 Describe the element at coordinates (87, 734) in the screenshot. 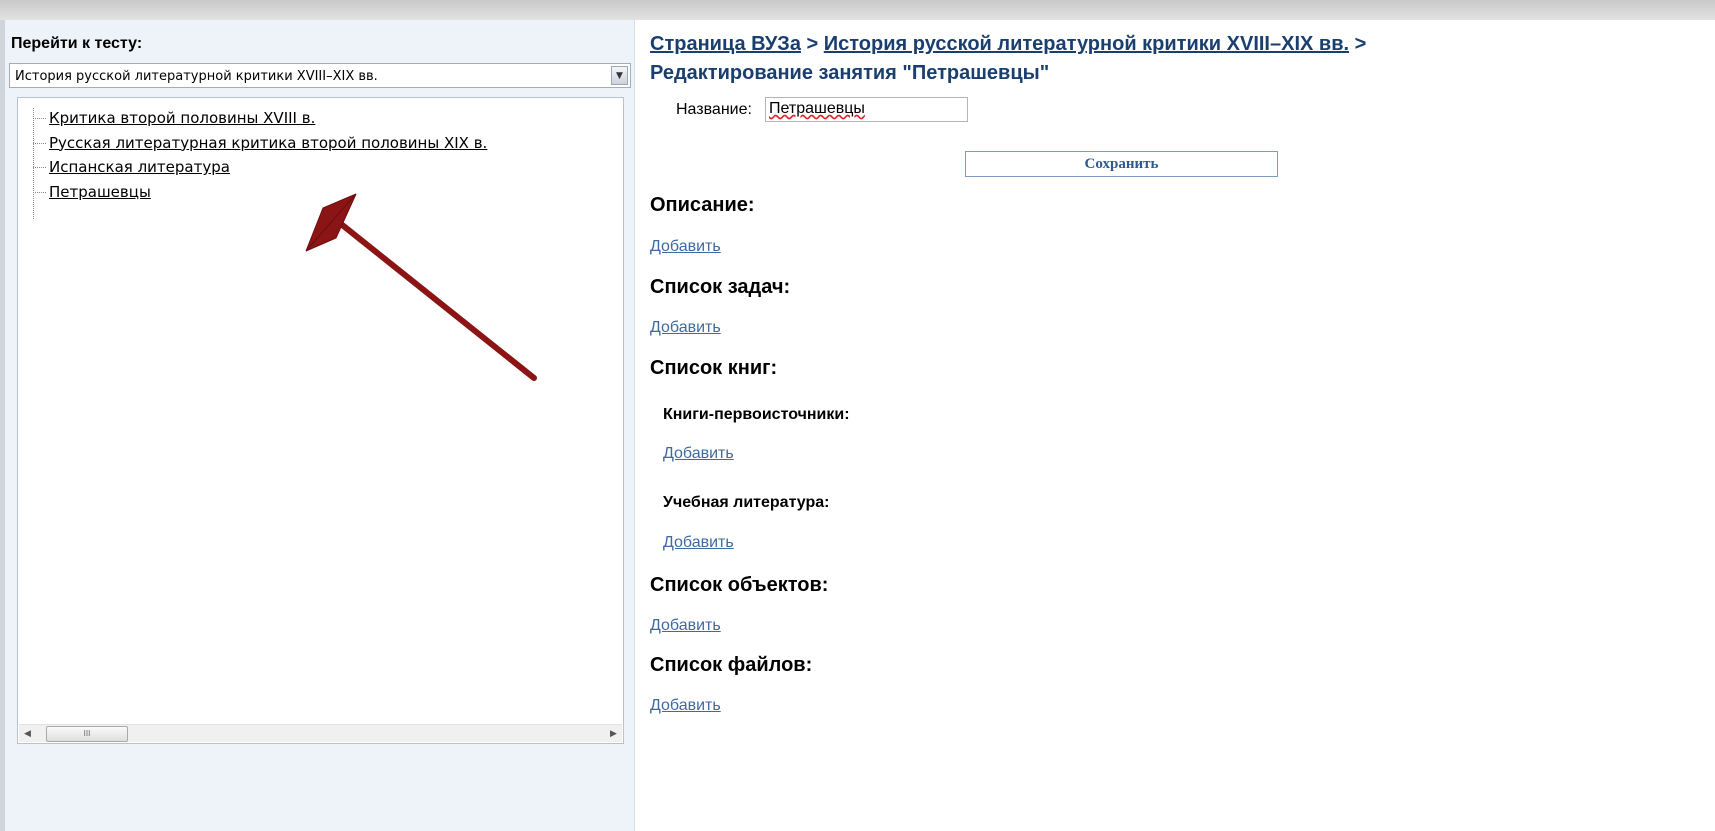

I see `scrollbar-thumb: III` at that location.